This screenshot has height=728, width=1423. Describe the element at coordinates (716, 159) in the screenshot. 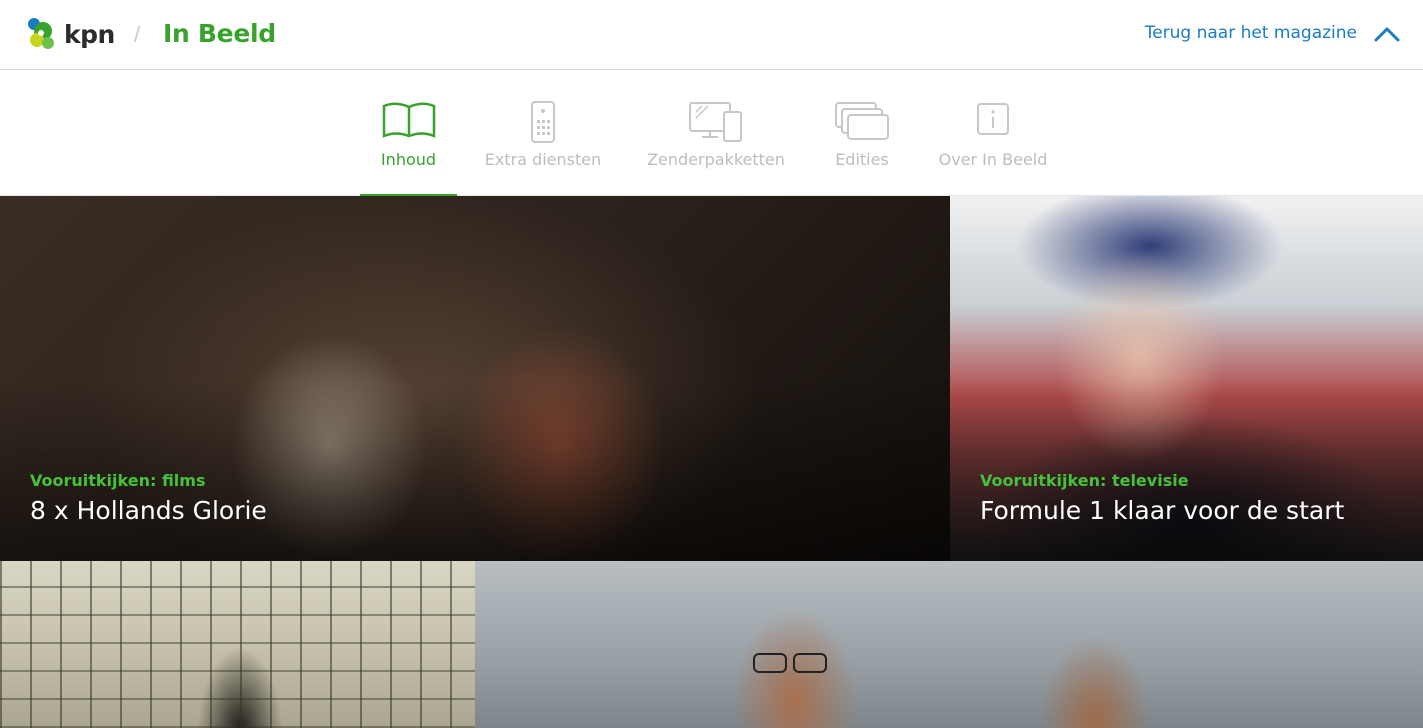

I see `tab-label: Zenderpakketten` at that location.